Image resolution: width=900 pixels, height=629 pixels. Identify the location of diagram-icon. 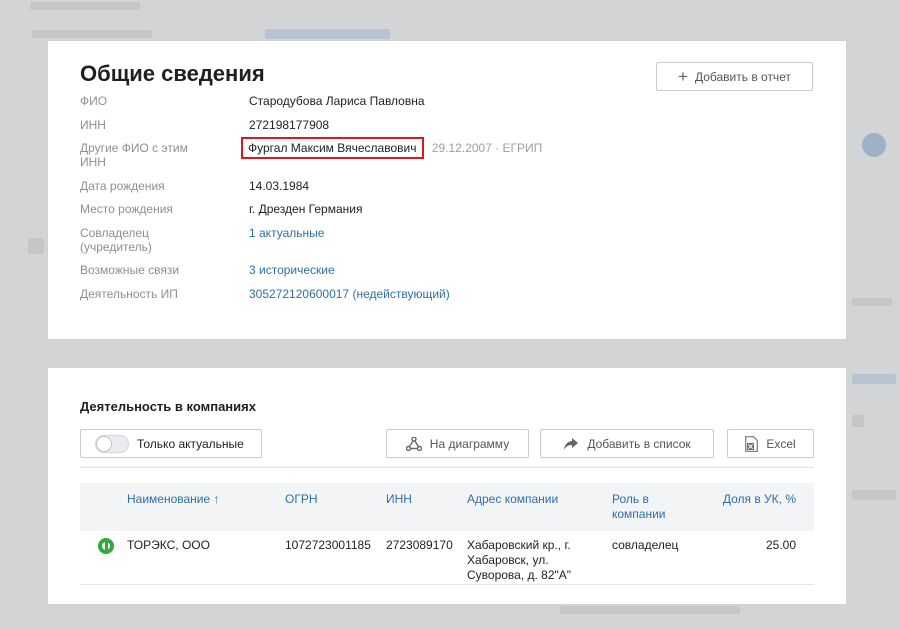
(413, 443).